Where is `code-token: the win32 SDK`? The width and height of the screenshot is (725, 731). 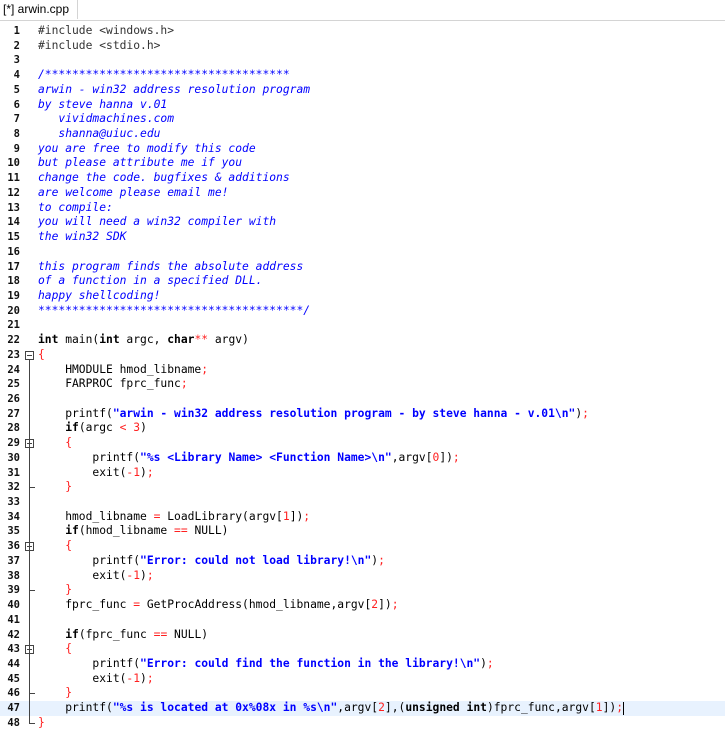 code-token: the win32 SDK is located at coordinates (82, 237).